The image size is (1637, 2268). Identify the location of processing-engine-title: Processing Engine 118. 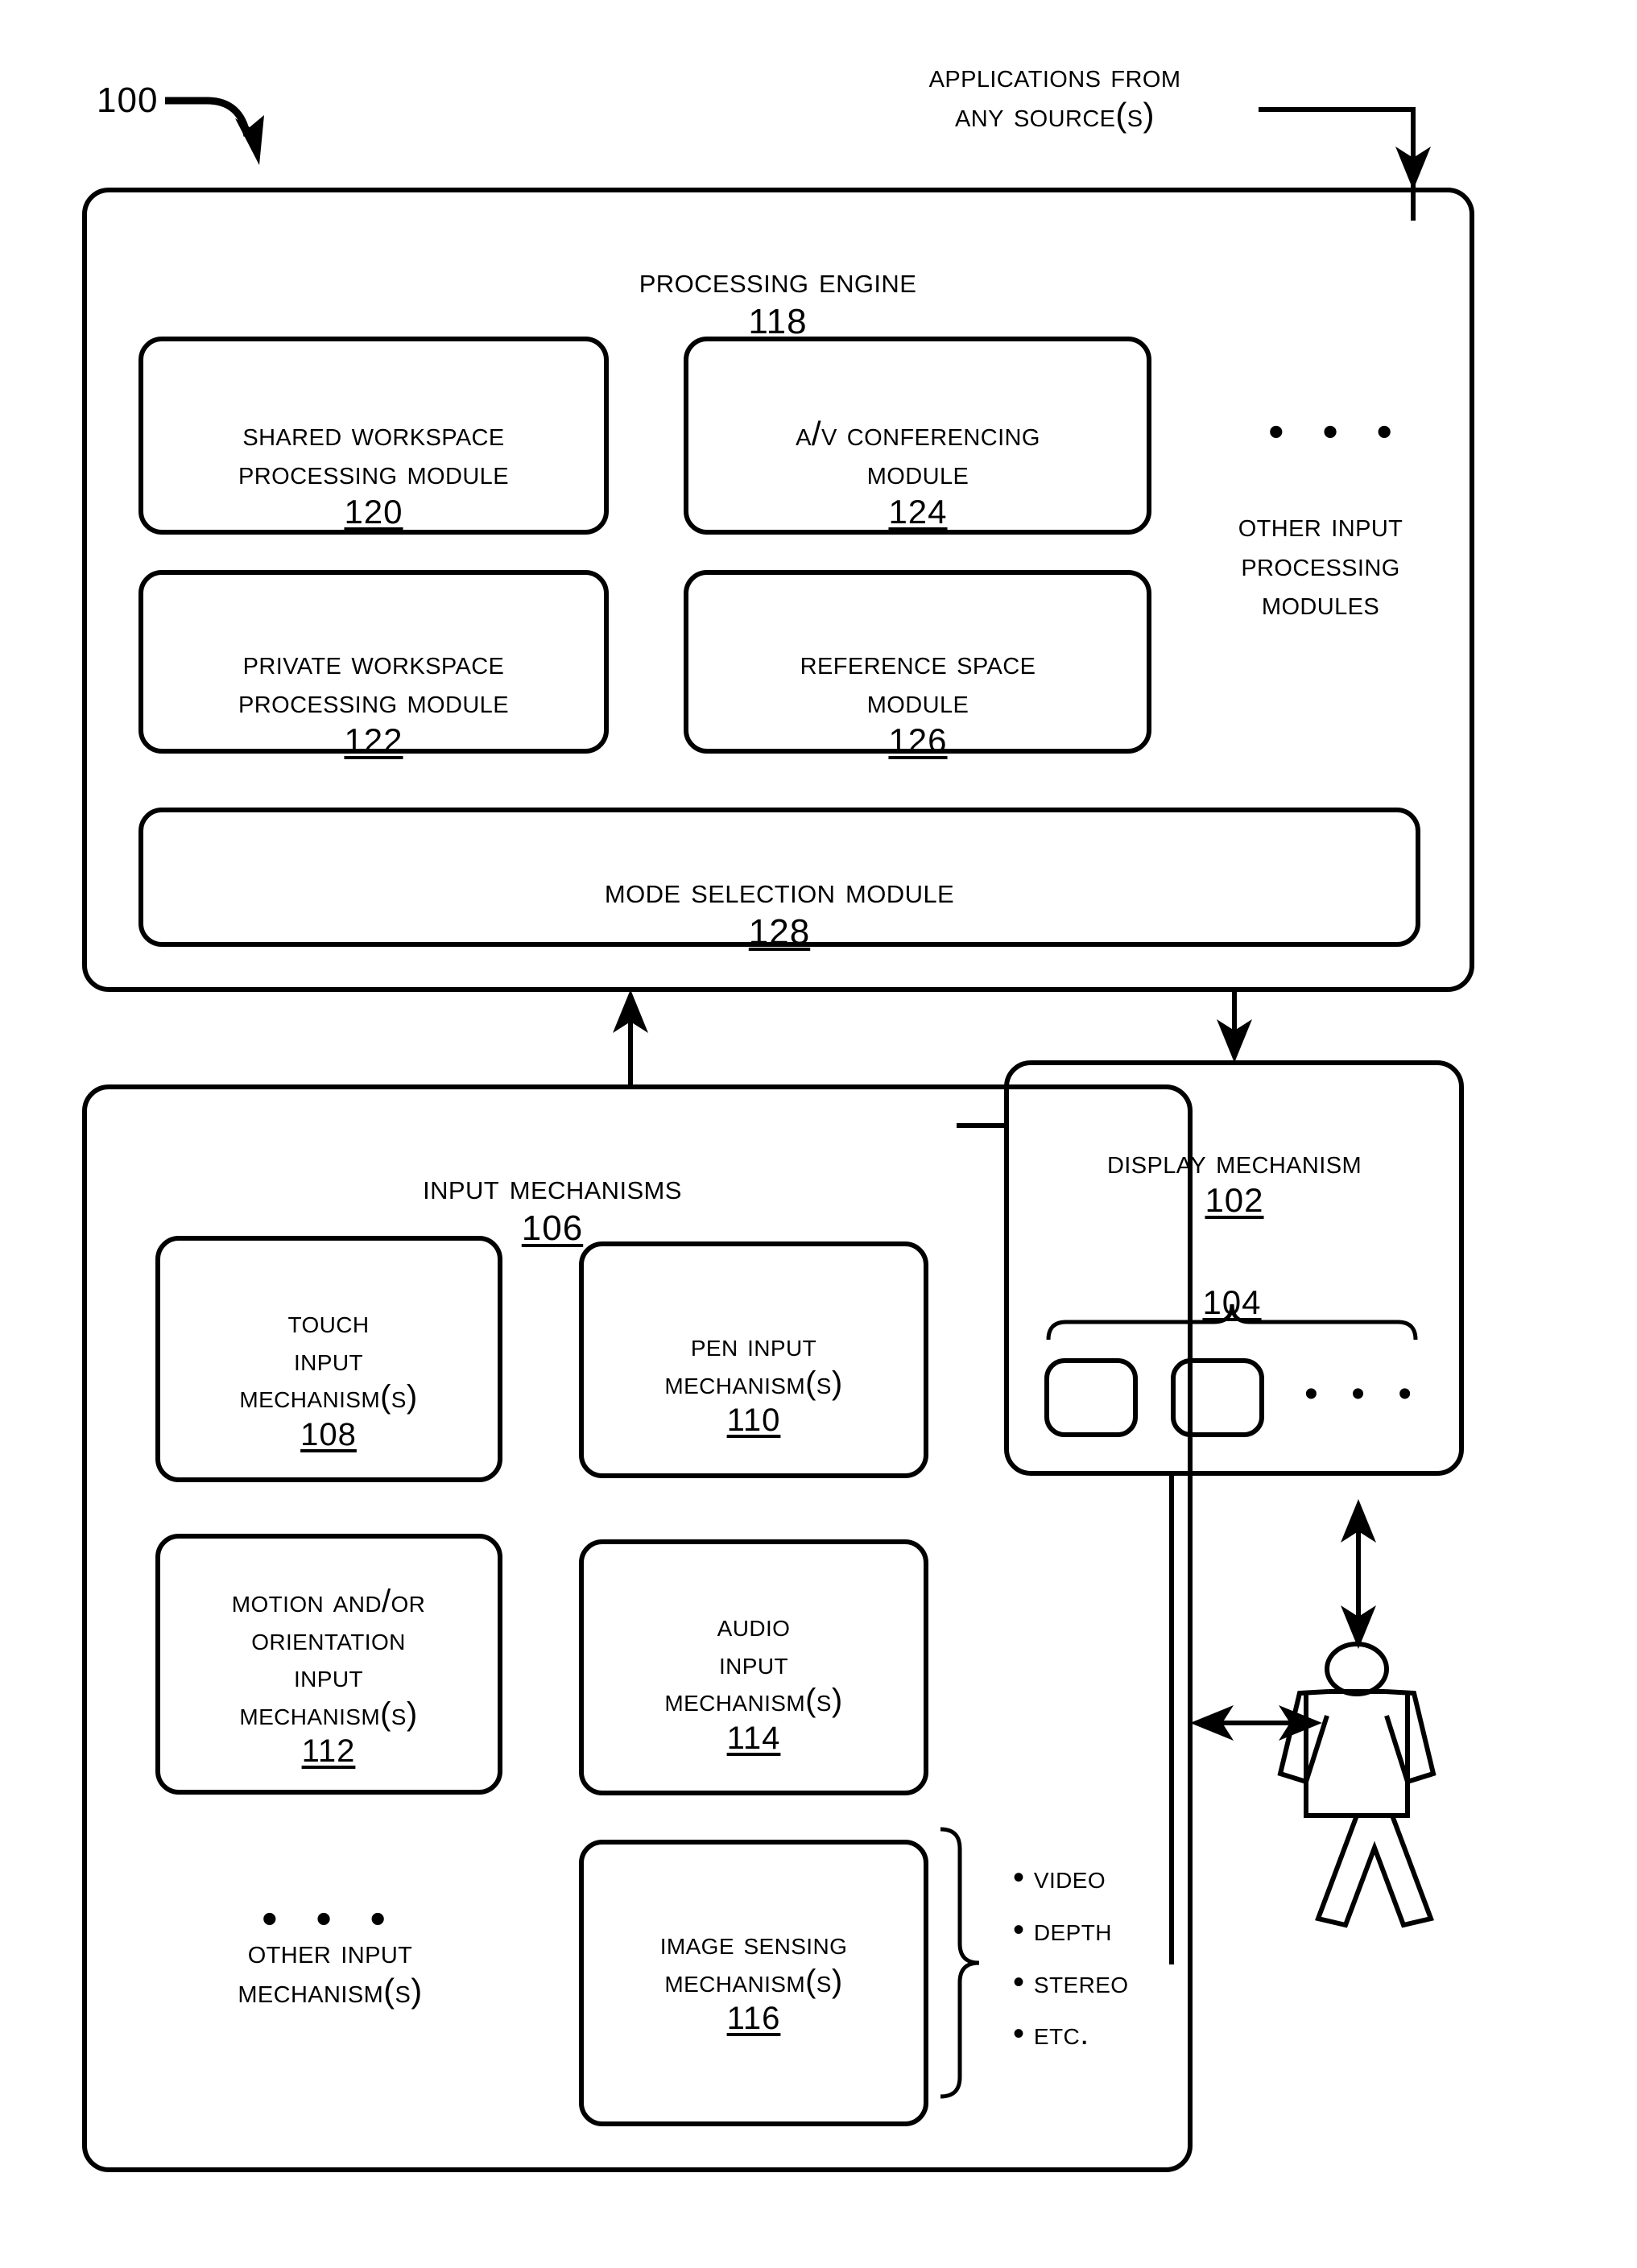
(778, 301).